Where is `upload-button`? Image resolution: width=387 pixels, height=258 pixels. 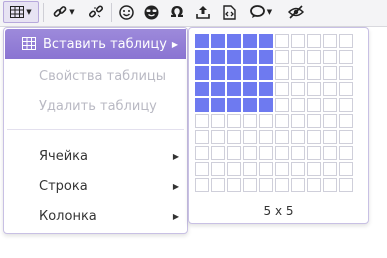 upload-button is located at coordinates (203, 12).